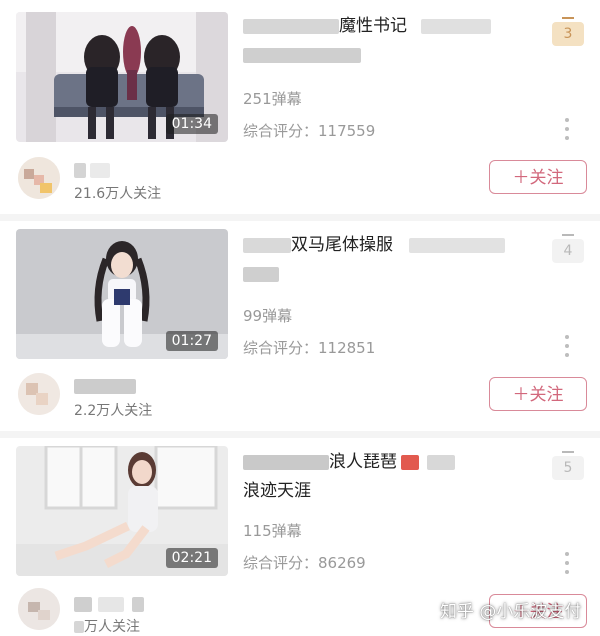 This screenshot has height=636, width=600. Describe the element at coordinates (122, 77) in the screenshot. I see `video-thumbnail: 01:34` at that location.